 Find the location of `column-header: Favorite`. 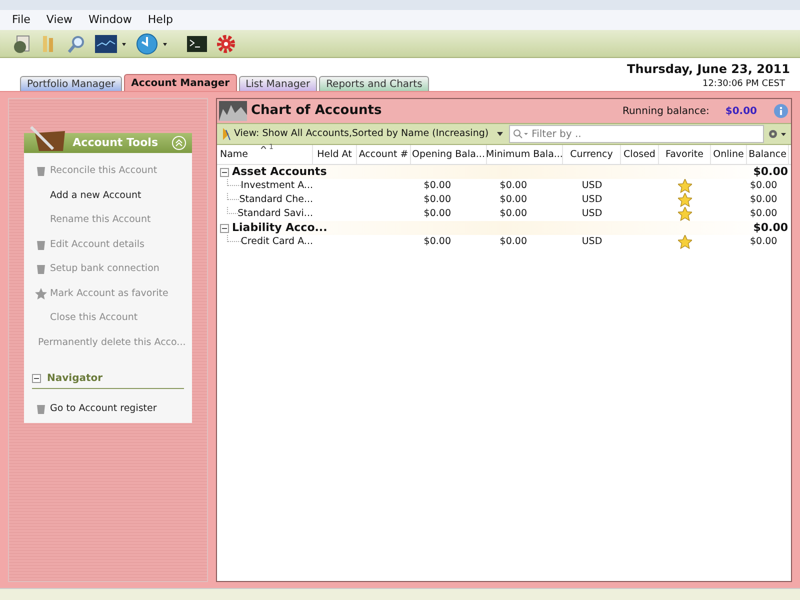

column-header: Favorite is located at coordinates (685, 154).